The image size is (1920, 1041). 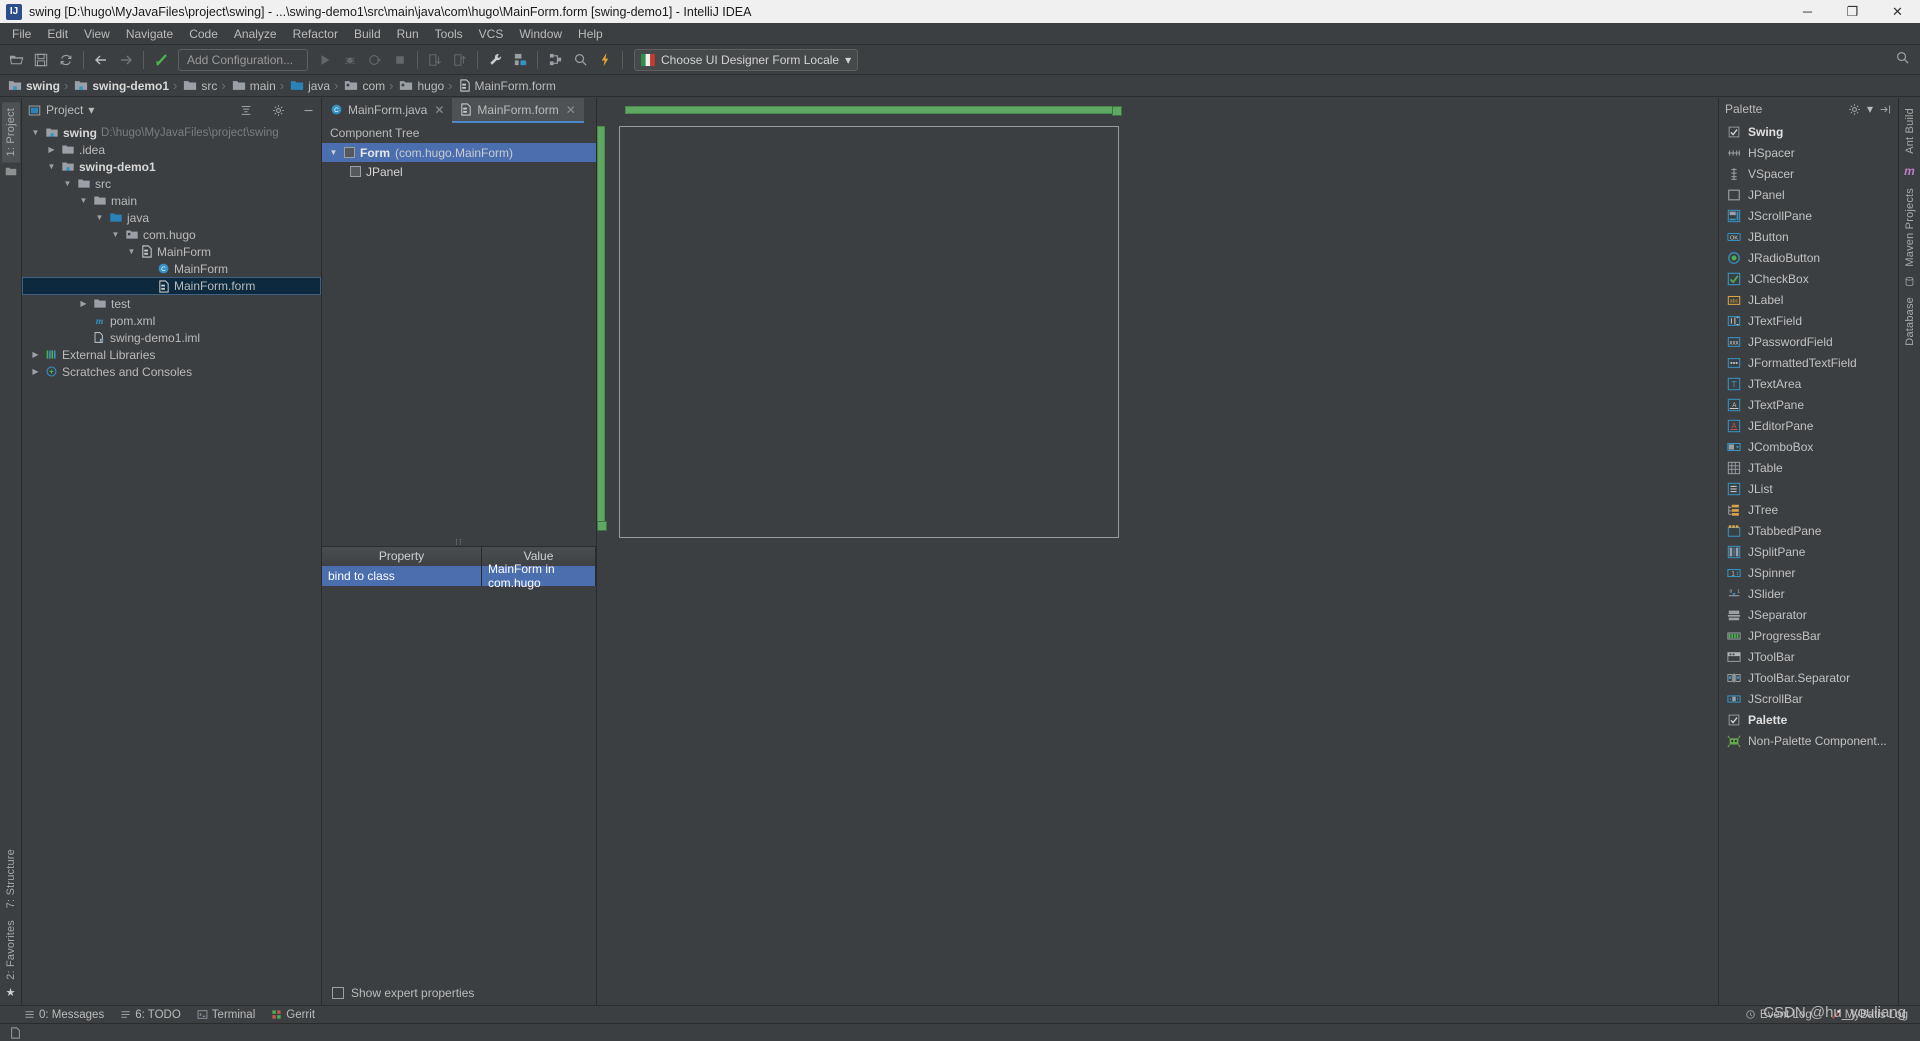 I want to click on sidebar-item-structure: 7: Structure, so click(x=11, y=878).